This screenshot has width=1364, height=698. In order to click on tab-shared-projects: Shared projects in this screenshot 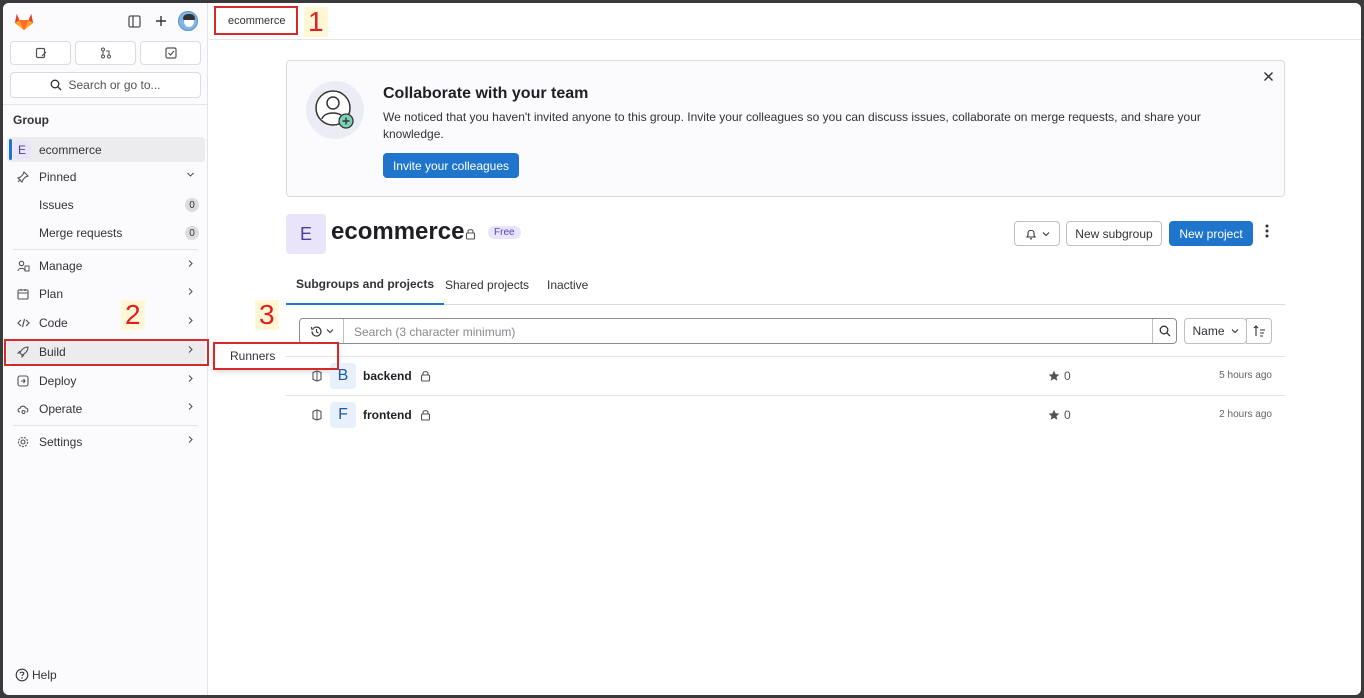, I will do `click(487, 285)`.